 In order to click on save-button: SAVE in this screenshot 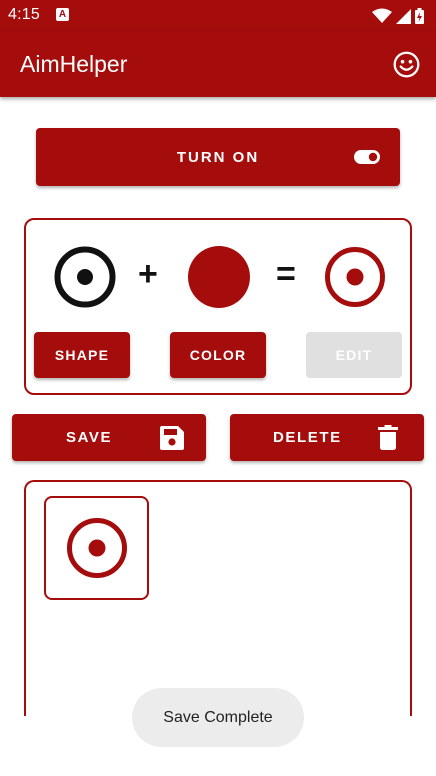, I will do `click(109, 437)`.